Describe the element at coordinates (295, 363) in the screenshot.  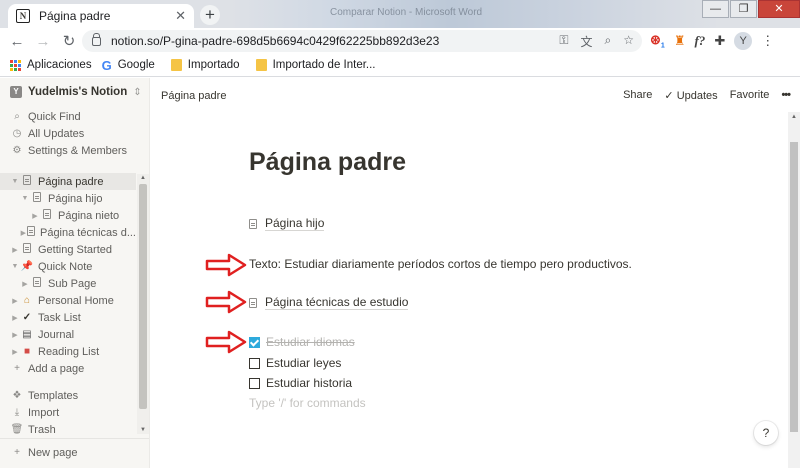
I see `todo-item: Estudiar leyes` at that location.